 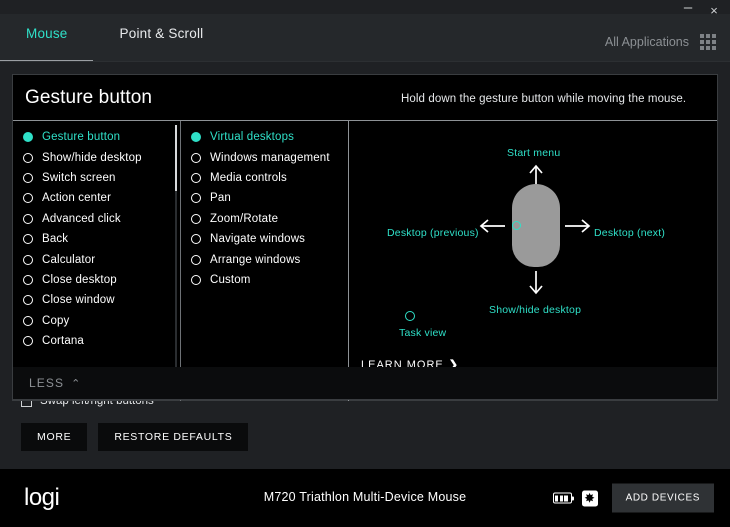 I want to click on chevron-up-icon: ⌃, so click(x=76, y=383).